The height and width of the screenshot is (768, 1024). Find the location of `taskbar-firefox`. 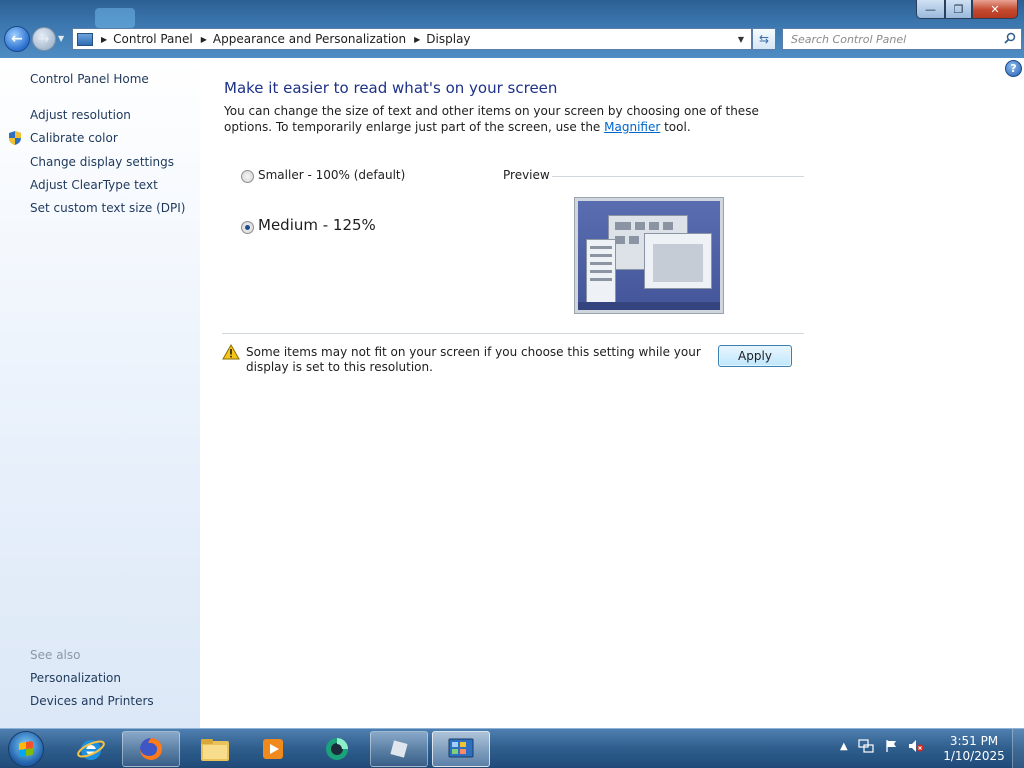

taskbar-firefox is located at coordinates (151, 749).